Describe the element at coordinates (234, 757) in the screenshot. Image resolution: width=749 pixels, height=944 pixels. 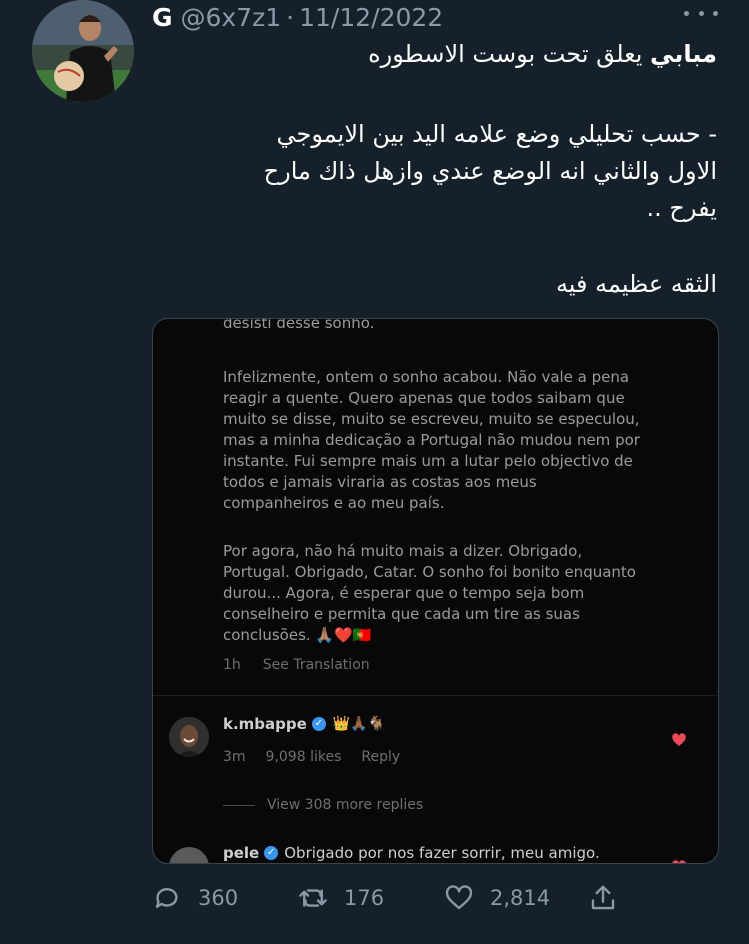
I see `comment-time: 3m` at that location.